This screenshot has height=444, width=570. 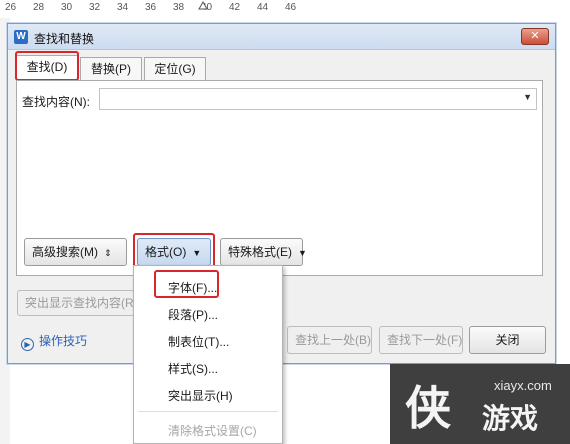 I want to click on special-format-button: 特殊格式(E) ▼, so click(x=263, y=252).